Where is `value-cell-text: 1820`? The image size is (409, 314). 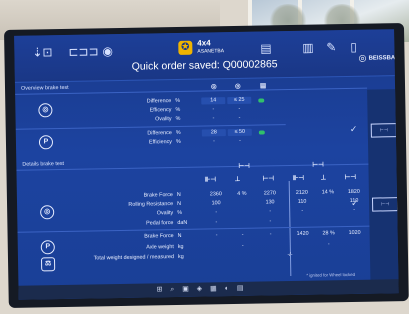 value-cell-text: 1820 is located at coordinates (353, 192).